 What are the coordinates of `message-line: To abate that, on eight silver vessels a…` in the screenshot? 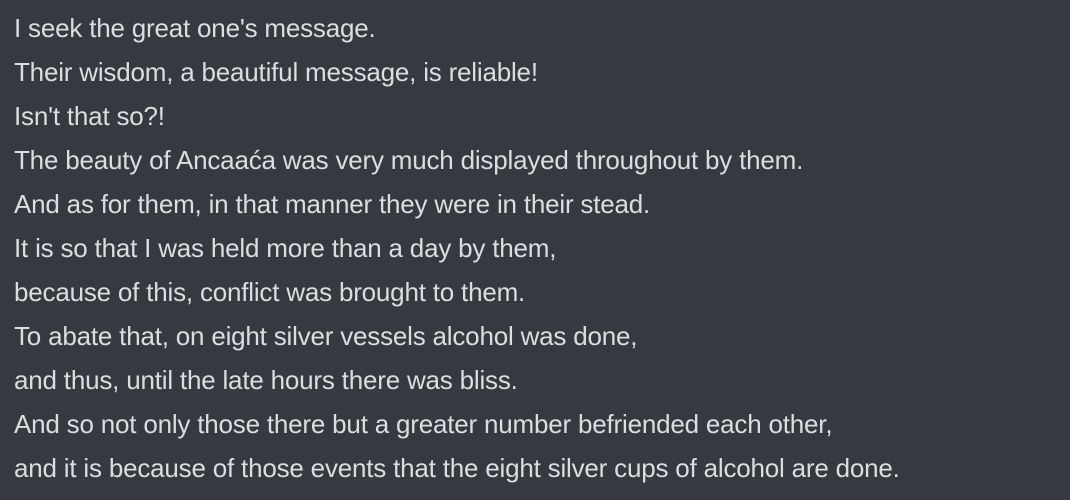 It's located at (326, 336).